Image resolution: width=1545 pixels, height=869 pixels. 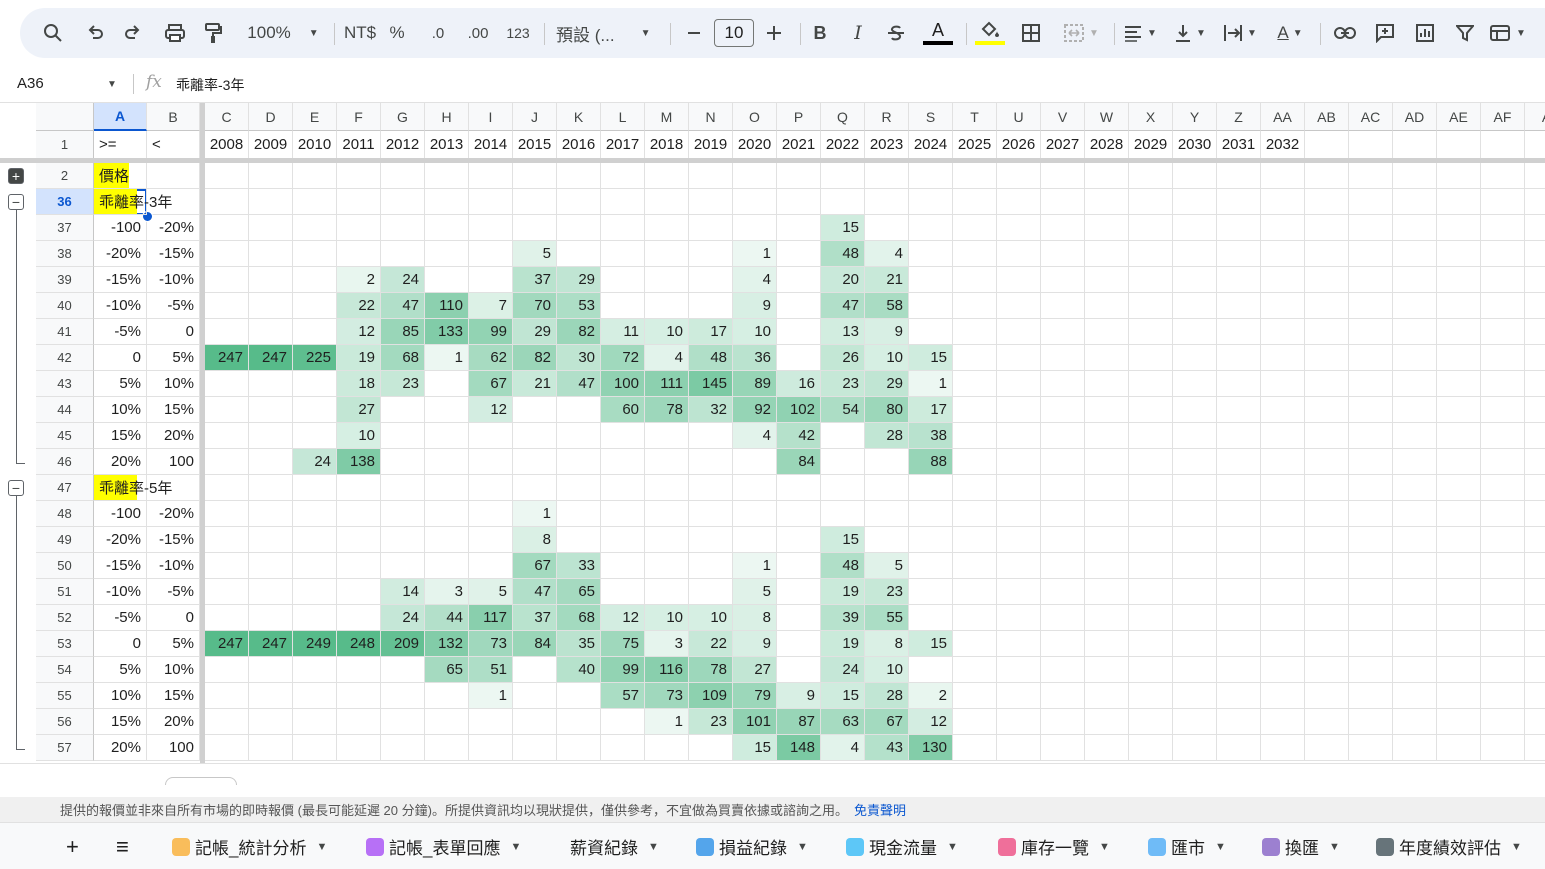 What do you see at coordinates (1371, 228) in the screenshot?
I see `cell-ac37` at bounding box center [1371, 228].